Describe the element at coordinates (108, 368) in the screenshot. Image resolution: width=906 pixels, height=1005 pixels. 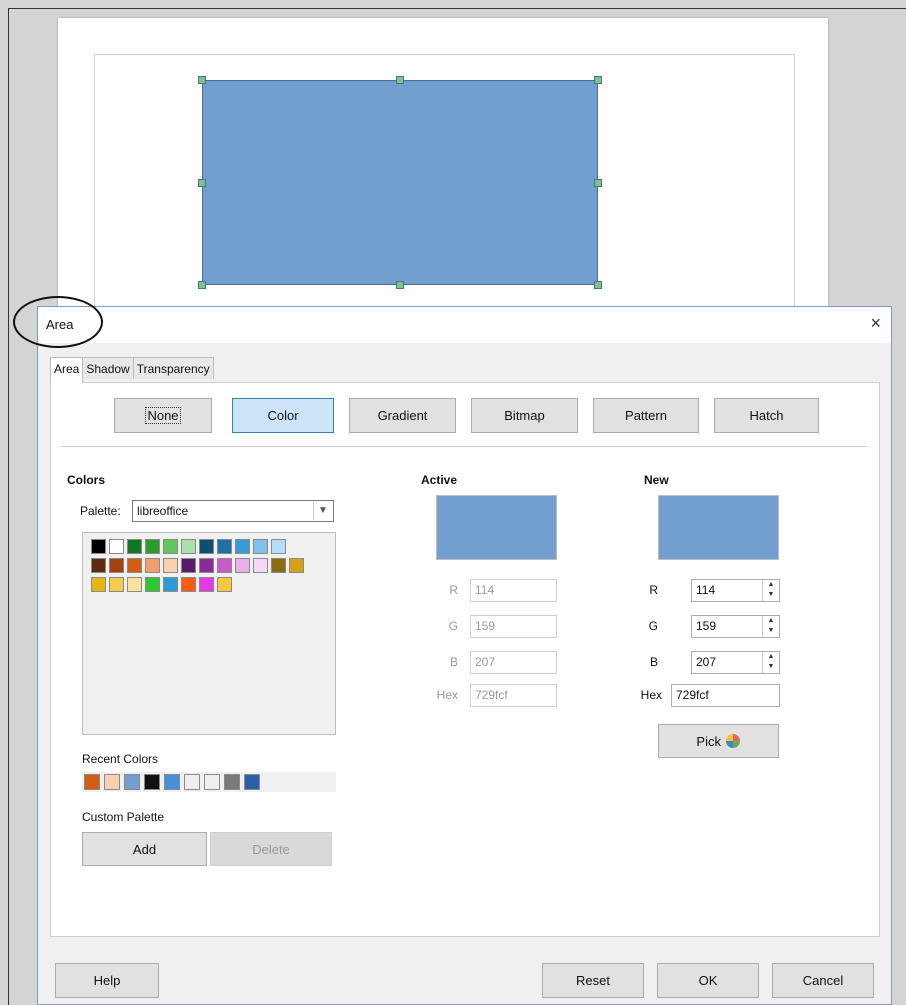
I see `tab-shadow: Shadow` at that location.